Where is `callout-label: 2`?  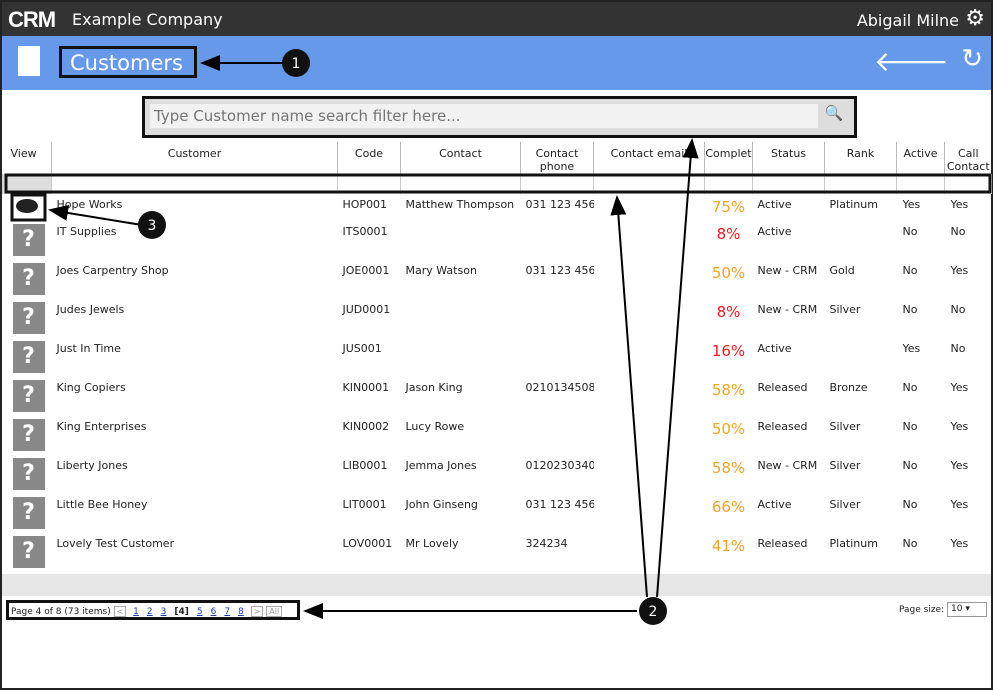
callout-label: 2 is located at coordinates (653, 612).